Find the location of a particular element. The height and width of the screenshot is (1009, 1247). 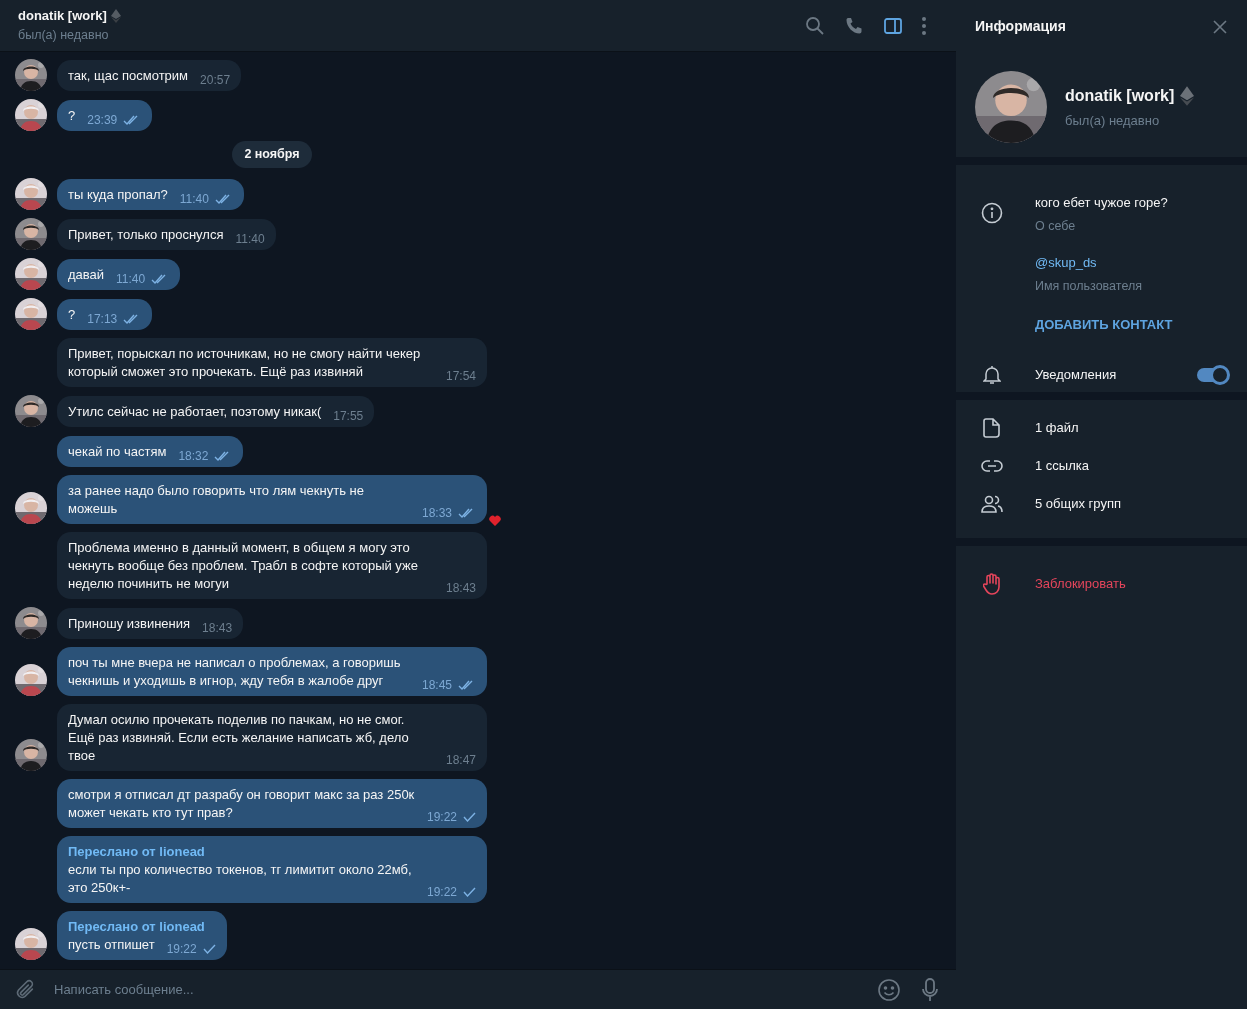

date-separator: 2 ноября is located at coordinates (272, 154).